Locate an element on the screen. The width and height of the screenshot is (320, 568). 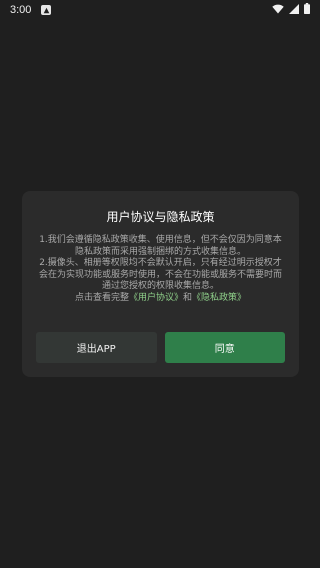
status-time: 3:00 is located at coordinates (21, 10).